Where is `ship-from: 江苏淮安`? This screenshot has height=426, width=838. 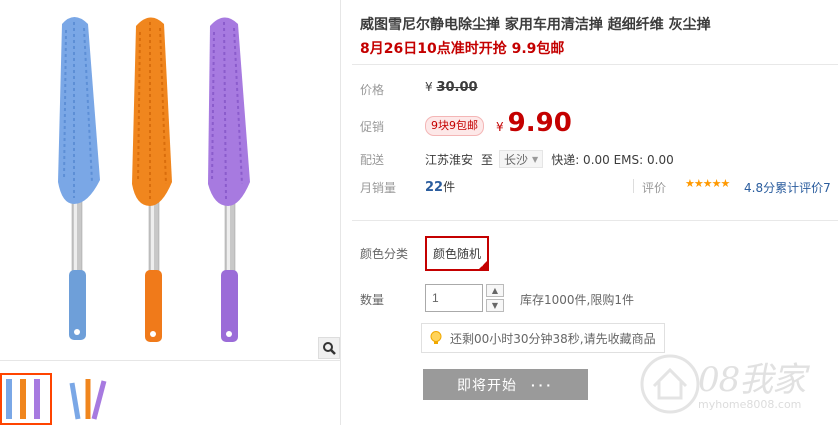
ship-from: 江苏淮安 is located at coordinates (449, 159).